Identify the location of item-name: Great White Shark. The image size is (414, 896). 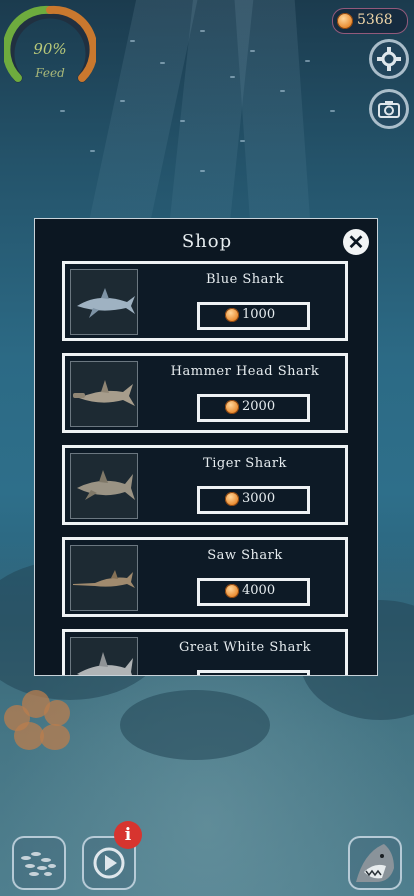
(245, 647).